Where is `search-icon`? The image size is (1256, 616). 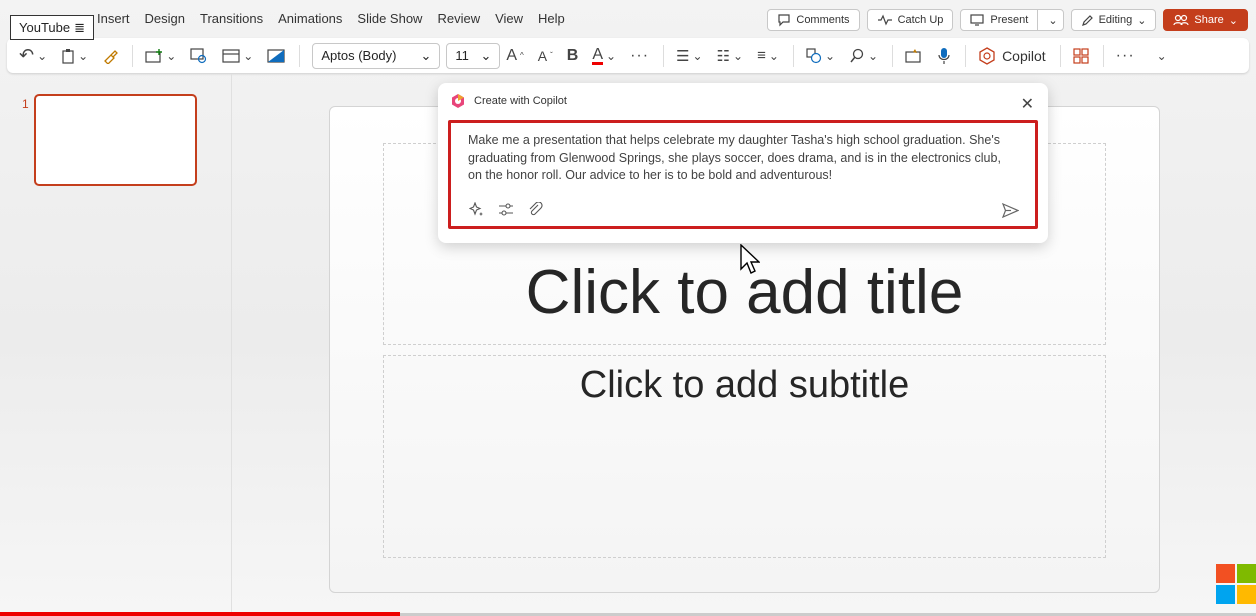 search-icon is located at coordinates (857, 55).